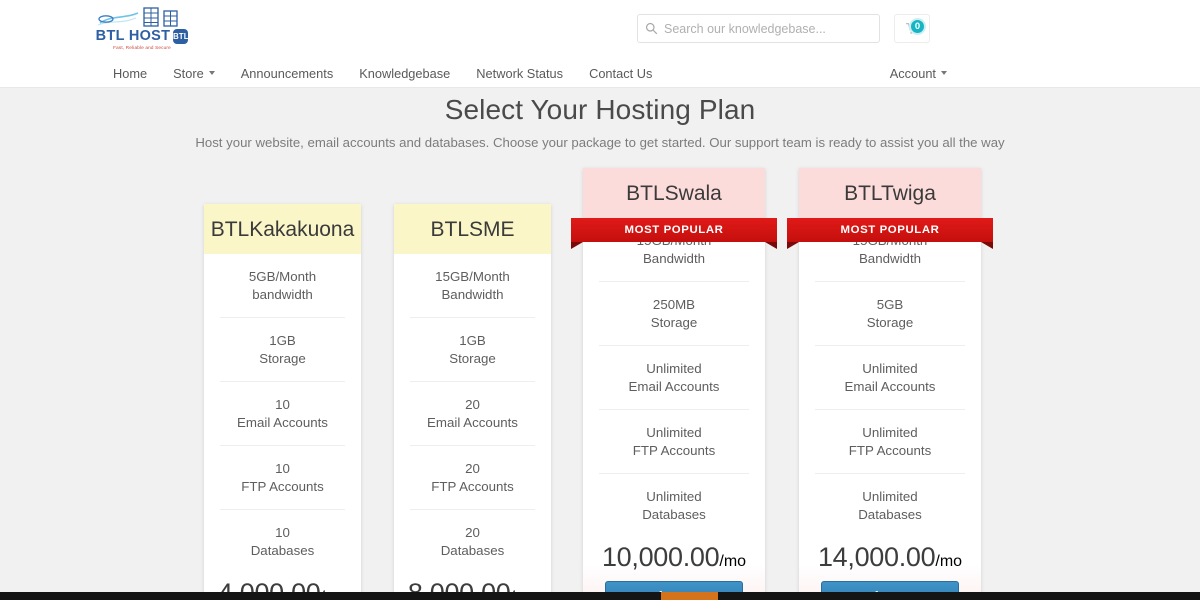  I want to click on plan-price: 10,000.00, so click(660, 557).